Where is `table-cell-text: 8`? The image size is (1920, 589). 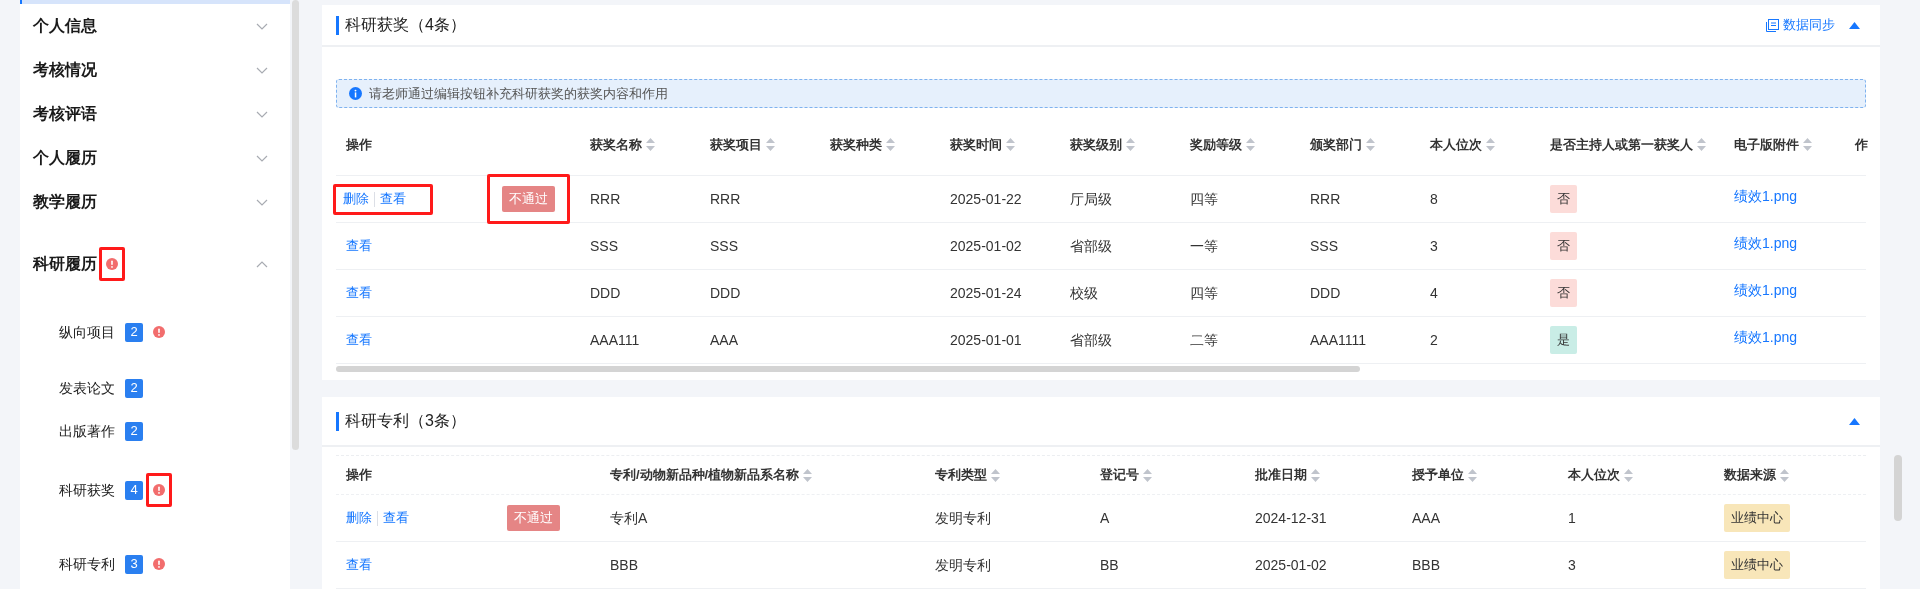
table-cell-text: 8 is located at coordinates (1434, 199).